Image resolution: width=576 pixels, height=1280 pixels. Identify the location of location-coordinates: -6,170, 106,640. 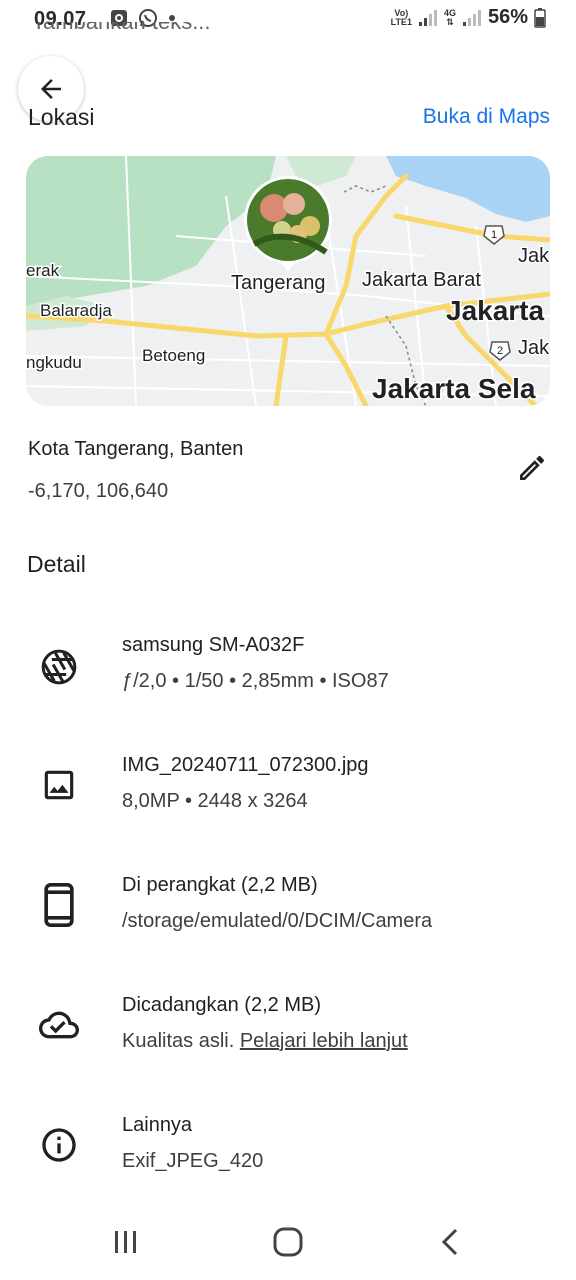
(98, 491).